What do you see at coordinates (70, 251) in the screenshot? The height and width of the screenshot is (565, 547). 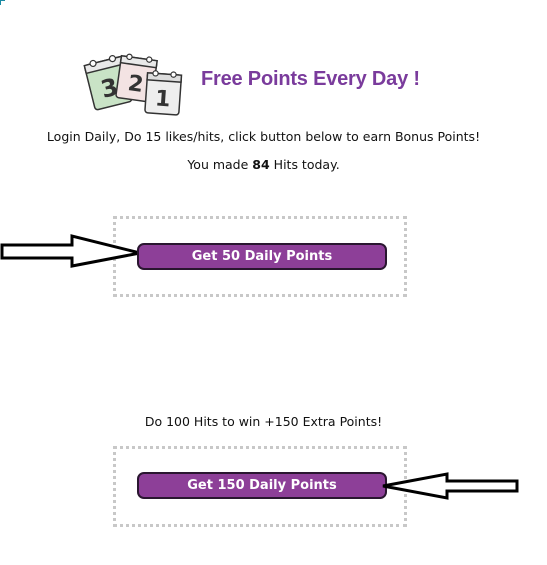 I see `arrow-pointing-right-icon` at bounding box center [70, 251].